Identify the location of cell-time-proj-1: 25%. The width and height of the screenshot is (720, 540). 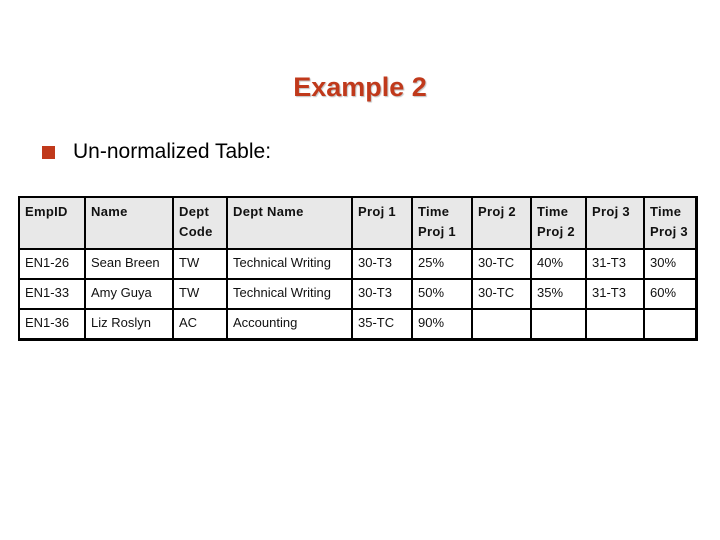
(442, 264).